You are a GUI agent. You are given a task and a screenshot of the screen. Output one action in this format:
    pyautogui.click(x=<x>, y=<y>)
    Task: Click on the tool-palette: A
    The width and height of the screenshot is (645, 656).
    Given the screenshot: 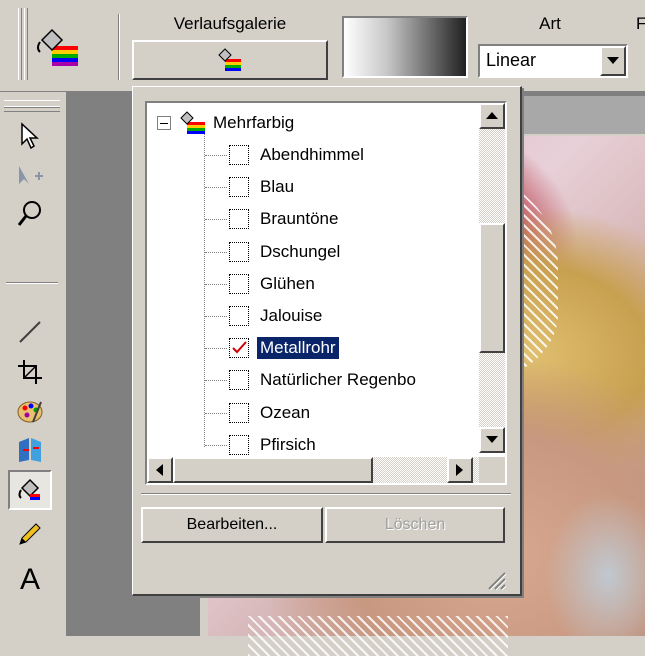 What is the action you would take?
    pyautogui.click(x=32, y=364)
    